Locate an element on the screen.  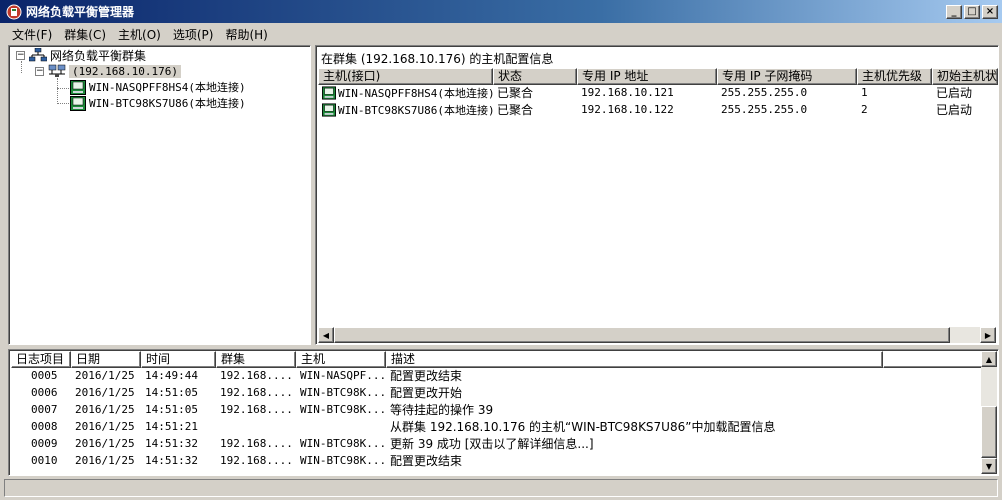
column-header-cluster: 群集 is located at coordinates (256, 359).